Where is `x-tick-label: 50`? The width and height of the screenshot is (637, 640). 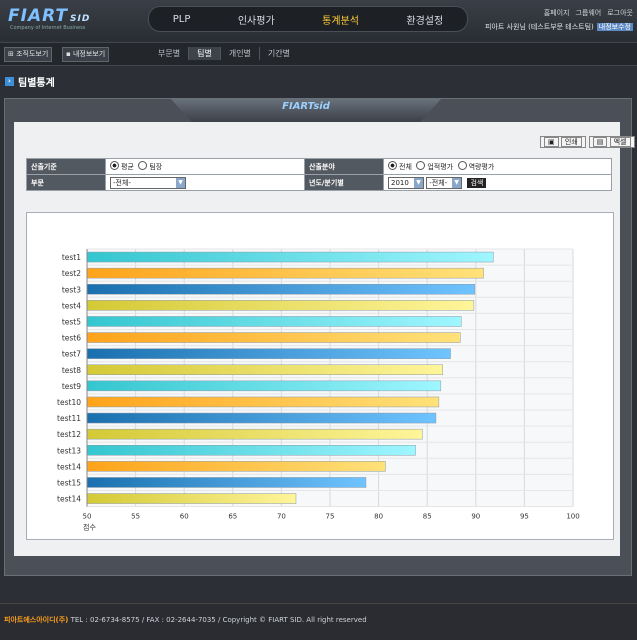 x-tick-label: 50 is located at coordinates (87, 517).